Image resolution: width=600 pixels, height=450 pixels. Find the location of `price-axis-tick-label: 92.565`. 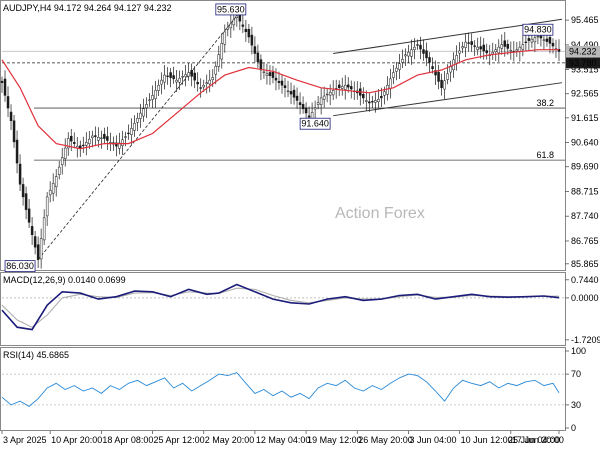

price-axis-tick-label: 92.565 is located at coordinates (585, 94).